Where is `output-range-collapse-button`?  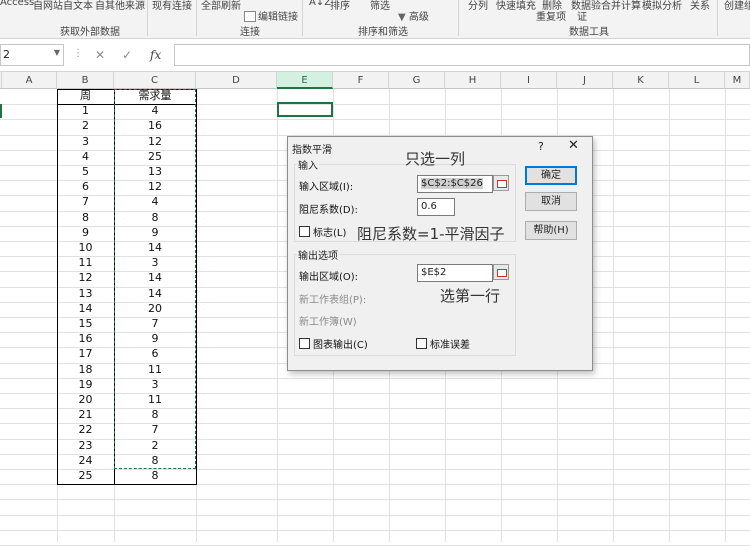 output-range-collapse-button is located at coordinates (501, 272).